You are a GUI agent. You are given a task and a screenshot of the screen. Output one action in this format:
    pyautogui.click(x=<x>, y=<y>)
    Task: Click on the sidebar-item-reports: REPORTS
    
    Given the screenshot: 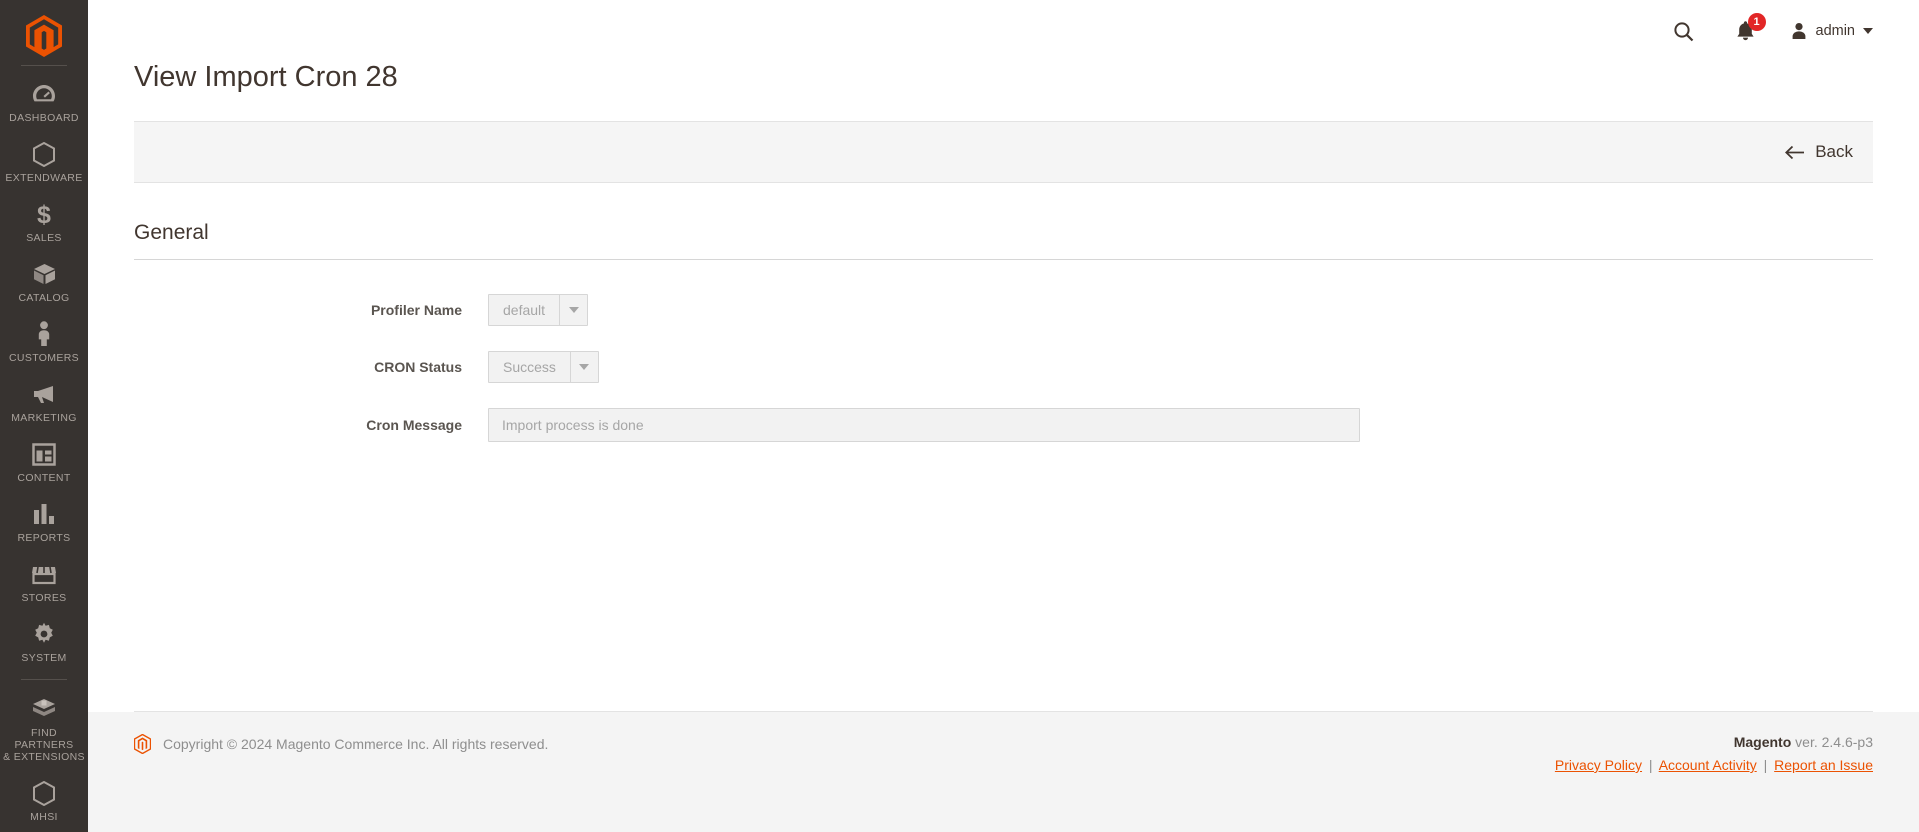 What is the action you would take?
    pyautogui.click(x=44, y=523)
    